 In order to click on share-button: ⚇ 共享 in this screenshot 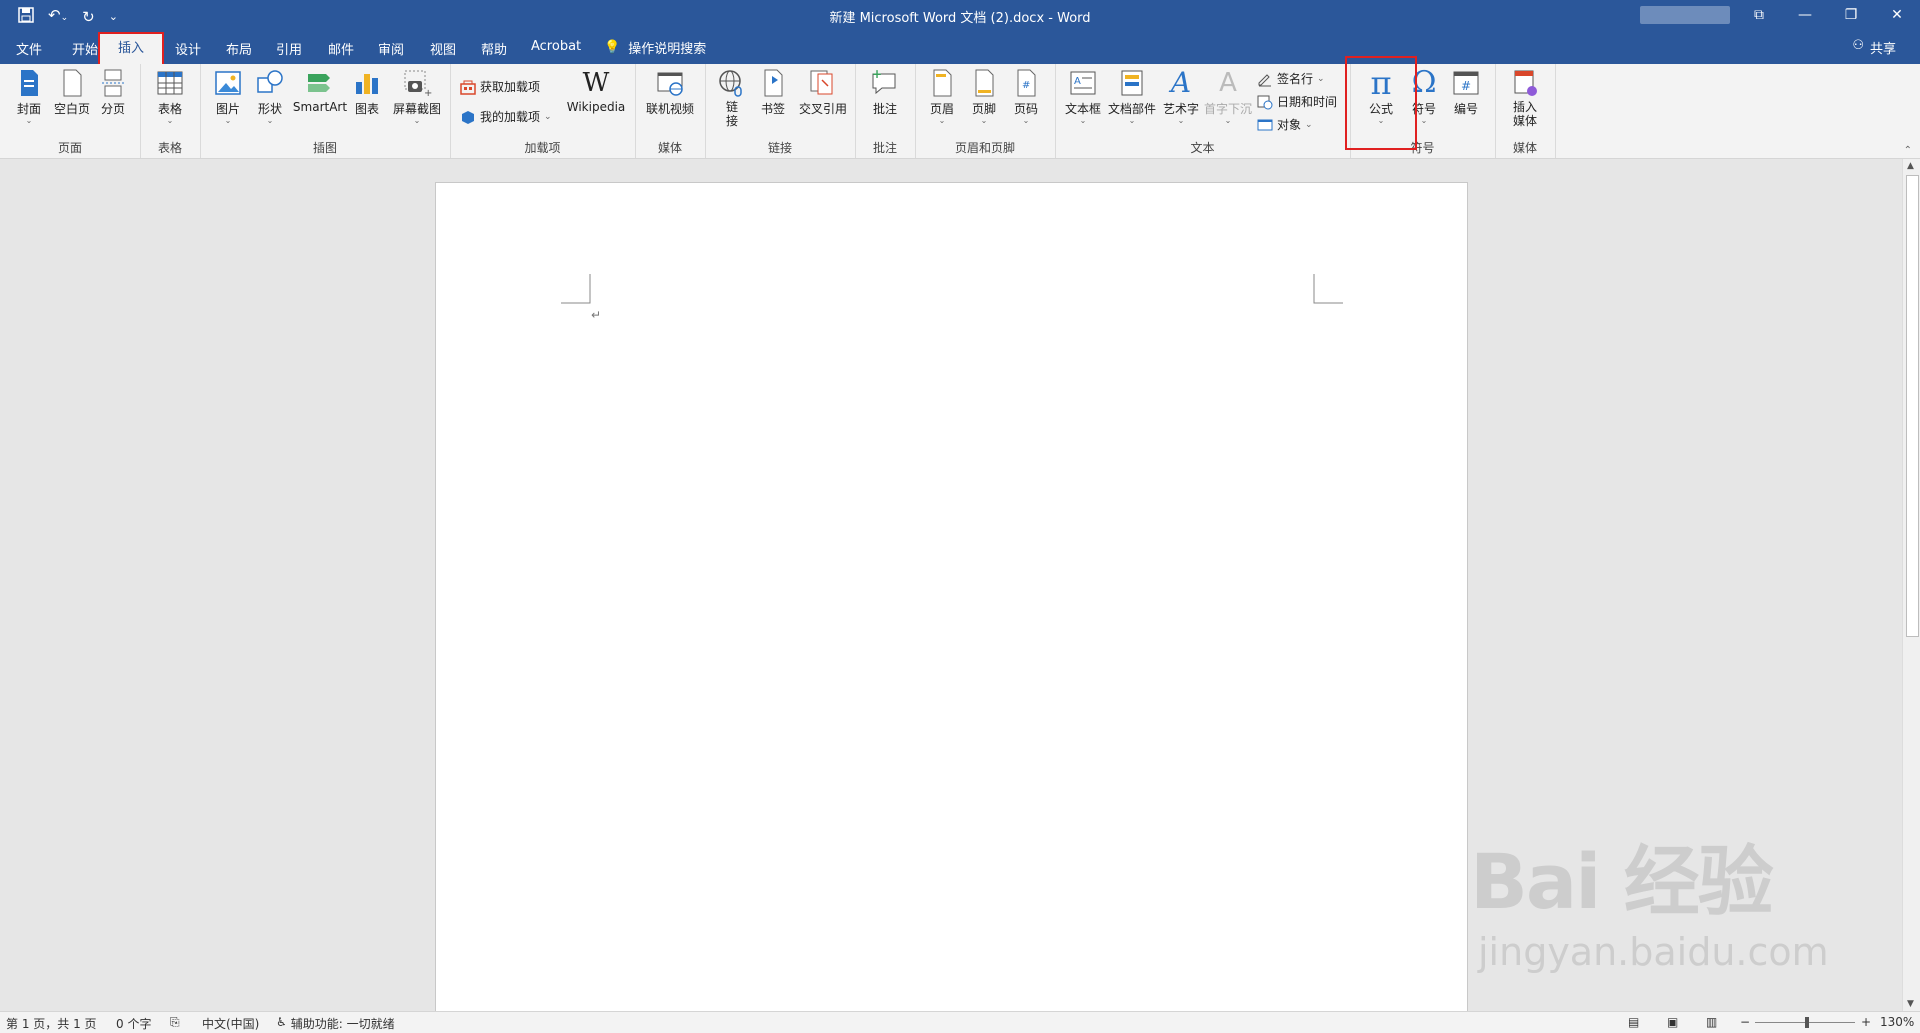, I will do `click(1874, 47)`.